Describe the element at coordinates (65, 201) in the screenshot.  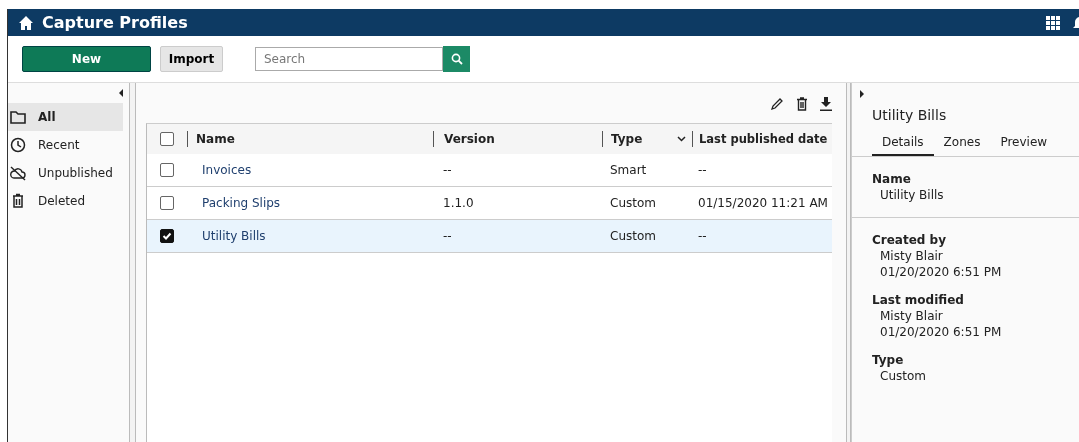
I see `sidebar-item: Deleted` at that location.